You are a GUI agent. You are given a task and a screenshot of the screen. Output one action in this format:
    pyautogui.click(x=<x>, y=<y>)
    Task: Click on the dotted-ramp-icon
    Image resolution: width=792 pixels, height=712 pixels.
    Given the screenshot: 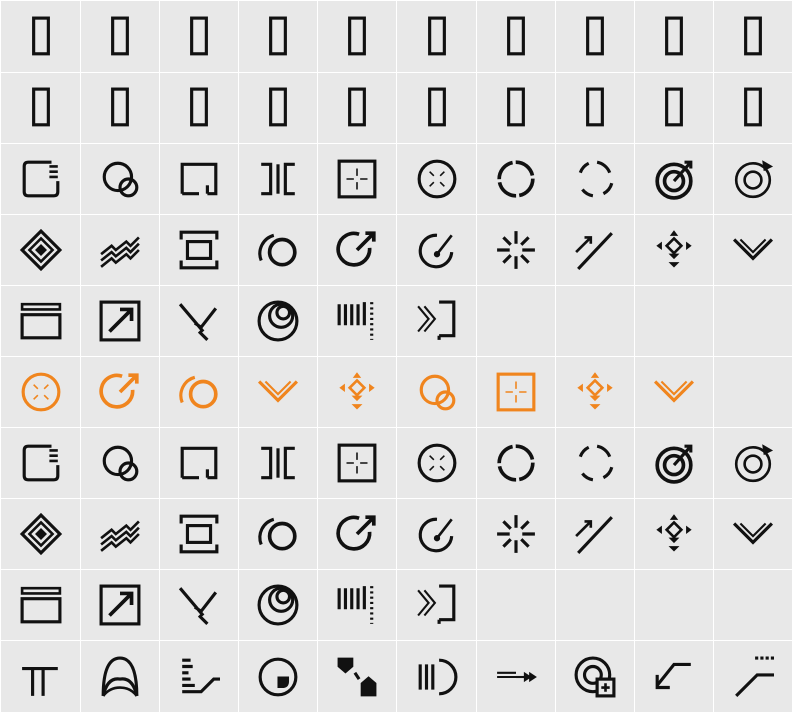 What is the action you would take?
    pyautogui.click(x=754, y=676)
    